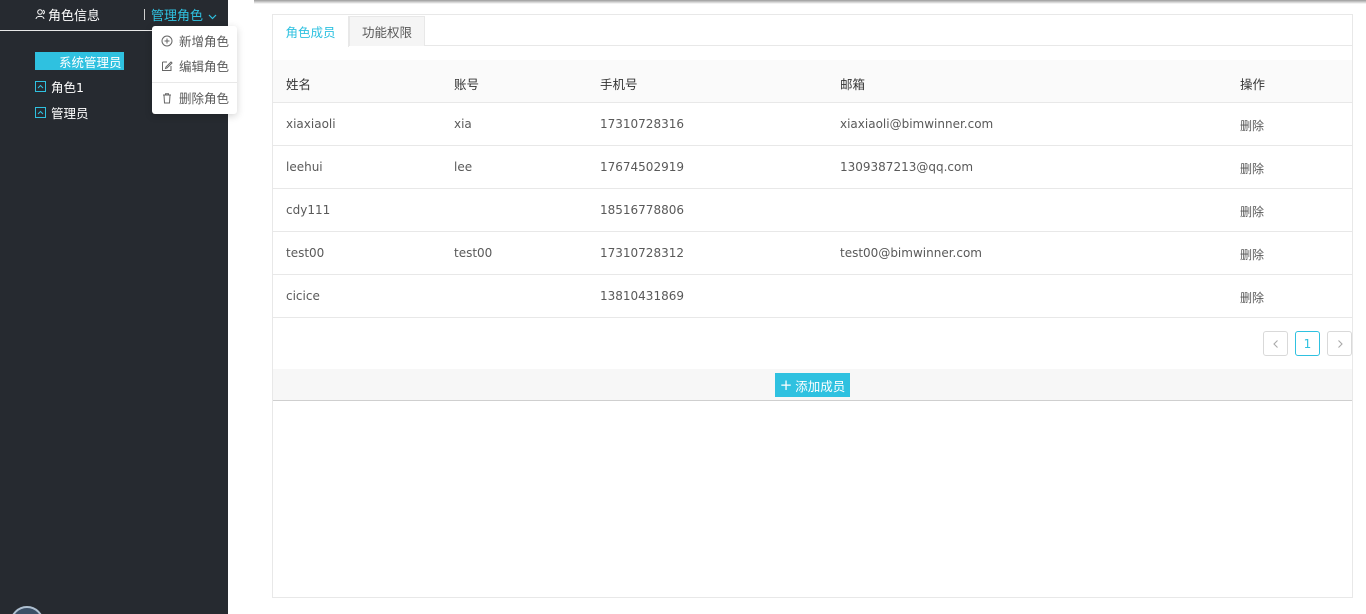 The height and width of the screenshot is (614, 1366). What do you see at coordinates (812, 81) in the screenshot?
I see `table-header: 姓名 账号 手机号 邮箱 操作` at bounding box center [812, 81].